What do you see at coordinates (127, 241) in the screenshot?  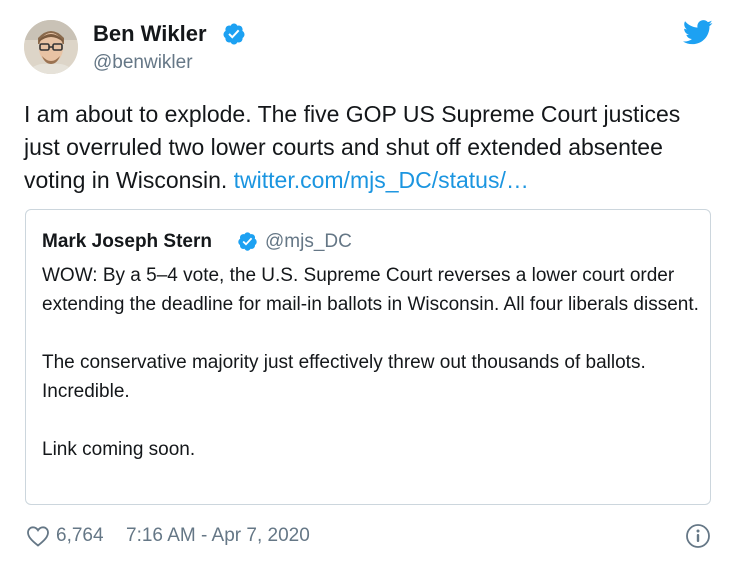 I see `quoted-author-name: Mark Joseph Stern` at bounding box center [127, 241].